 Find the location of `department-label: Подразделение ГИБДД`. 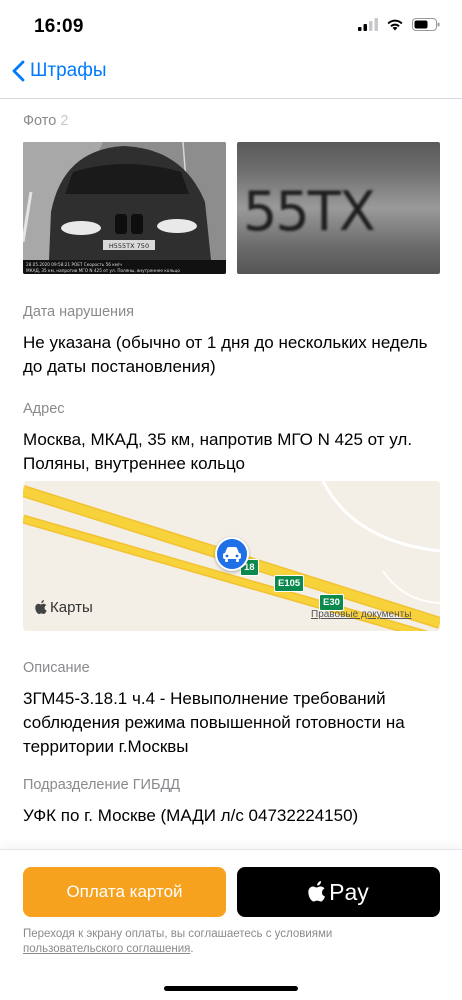

department-label: Подразделение ГИБДД is located at coordinates (102, 785).